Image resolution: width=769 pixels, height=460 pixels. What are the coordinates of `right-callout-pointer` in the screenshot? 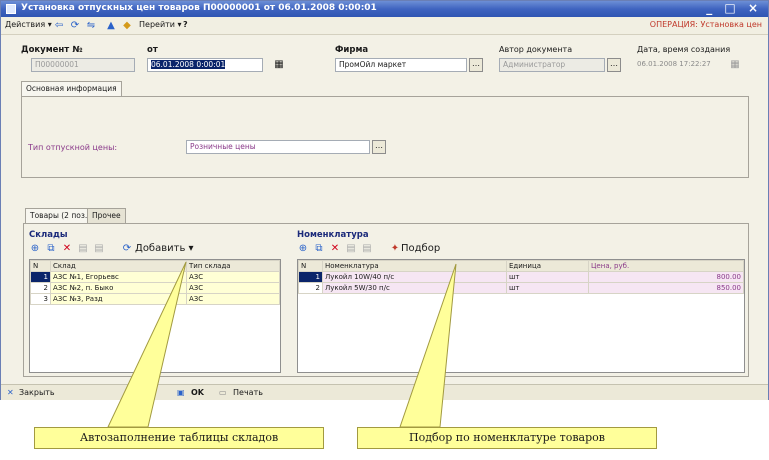 It's located at (428, 345).